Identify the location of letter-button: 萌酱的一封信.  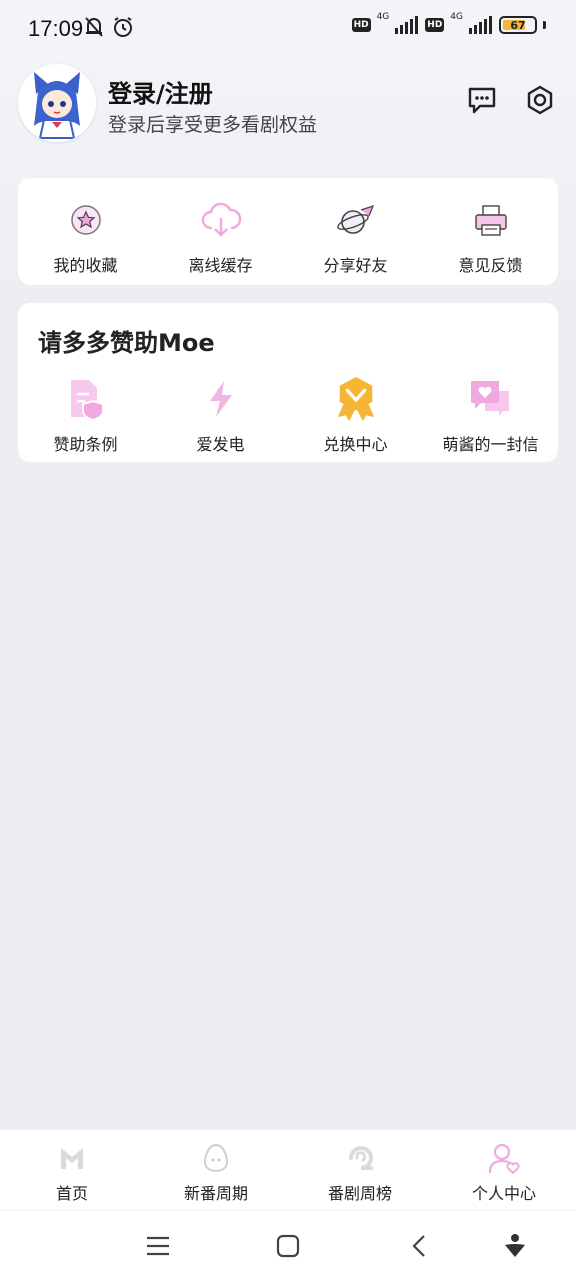
(490, 416).